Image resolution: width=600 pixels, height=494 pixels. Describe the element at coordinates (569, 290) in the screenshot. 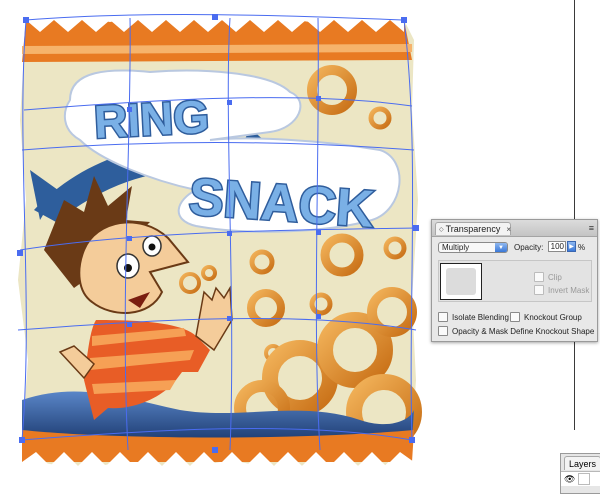

I see `invert-mask-label: Invert Mask` at that location.